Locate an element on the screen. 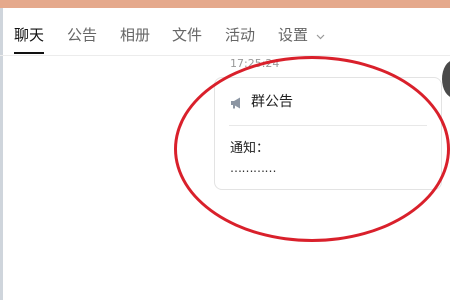 This screenshot has width=450, height=300. announcement-card-title: 群公告 is located at coordinates (272, 102).